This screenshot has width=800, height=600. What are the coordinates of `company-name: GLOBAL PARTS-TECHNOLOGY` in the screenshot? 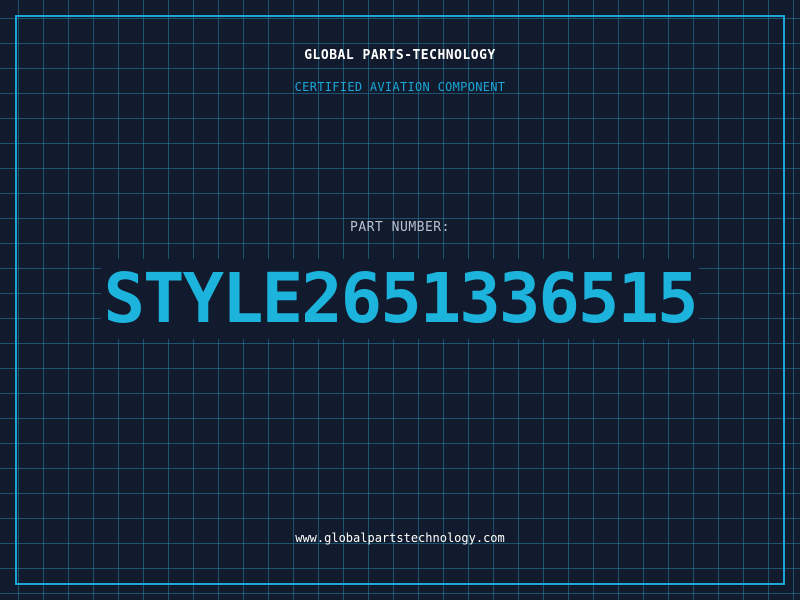 It's located at (400, 55).